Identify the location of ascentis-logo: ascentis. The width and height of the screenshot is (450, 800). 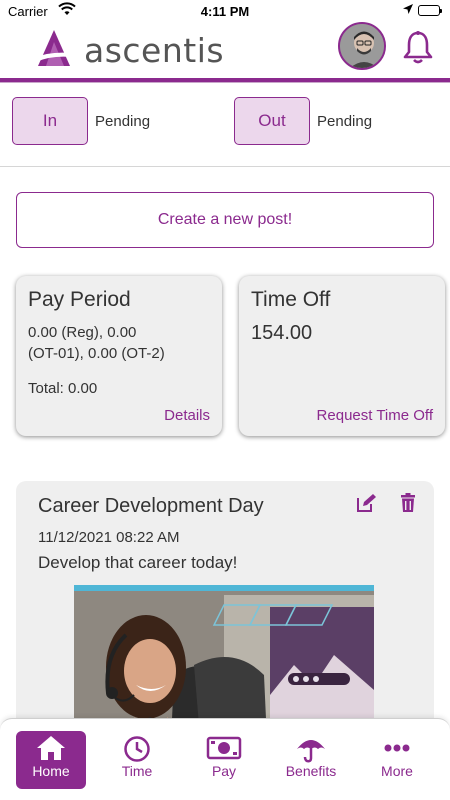
(129, 50).